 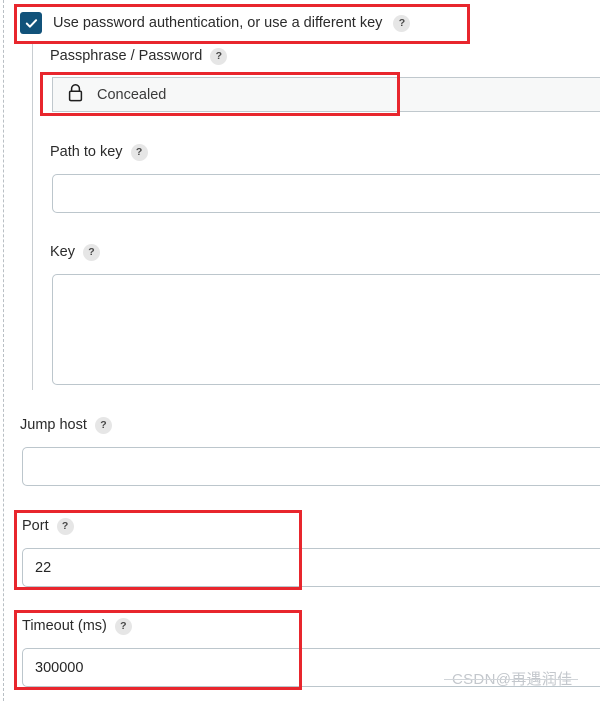 What do you see at coordinates (402, 23) in the screenshot?
I see `password-auth-help-icon: ?` at bounding box center [402, 23].